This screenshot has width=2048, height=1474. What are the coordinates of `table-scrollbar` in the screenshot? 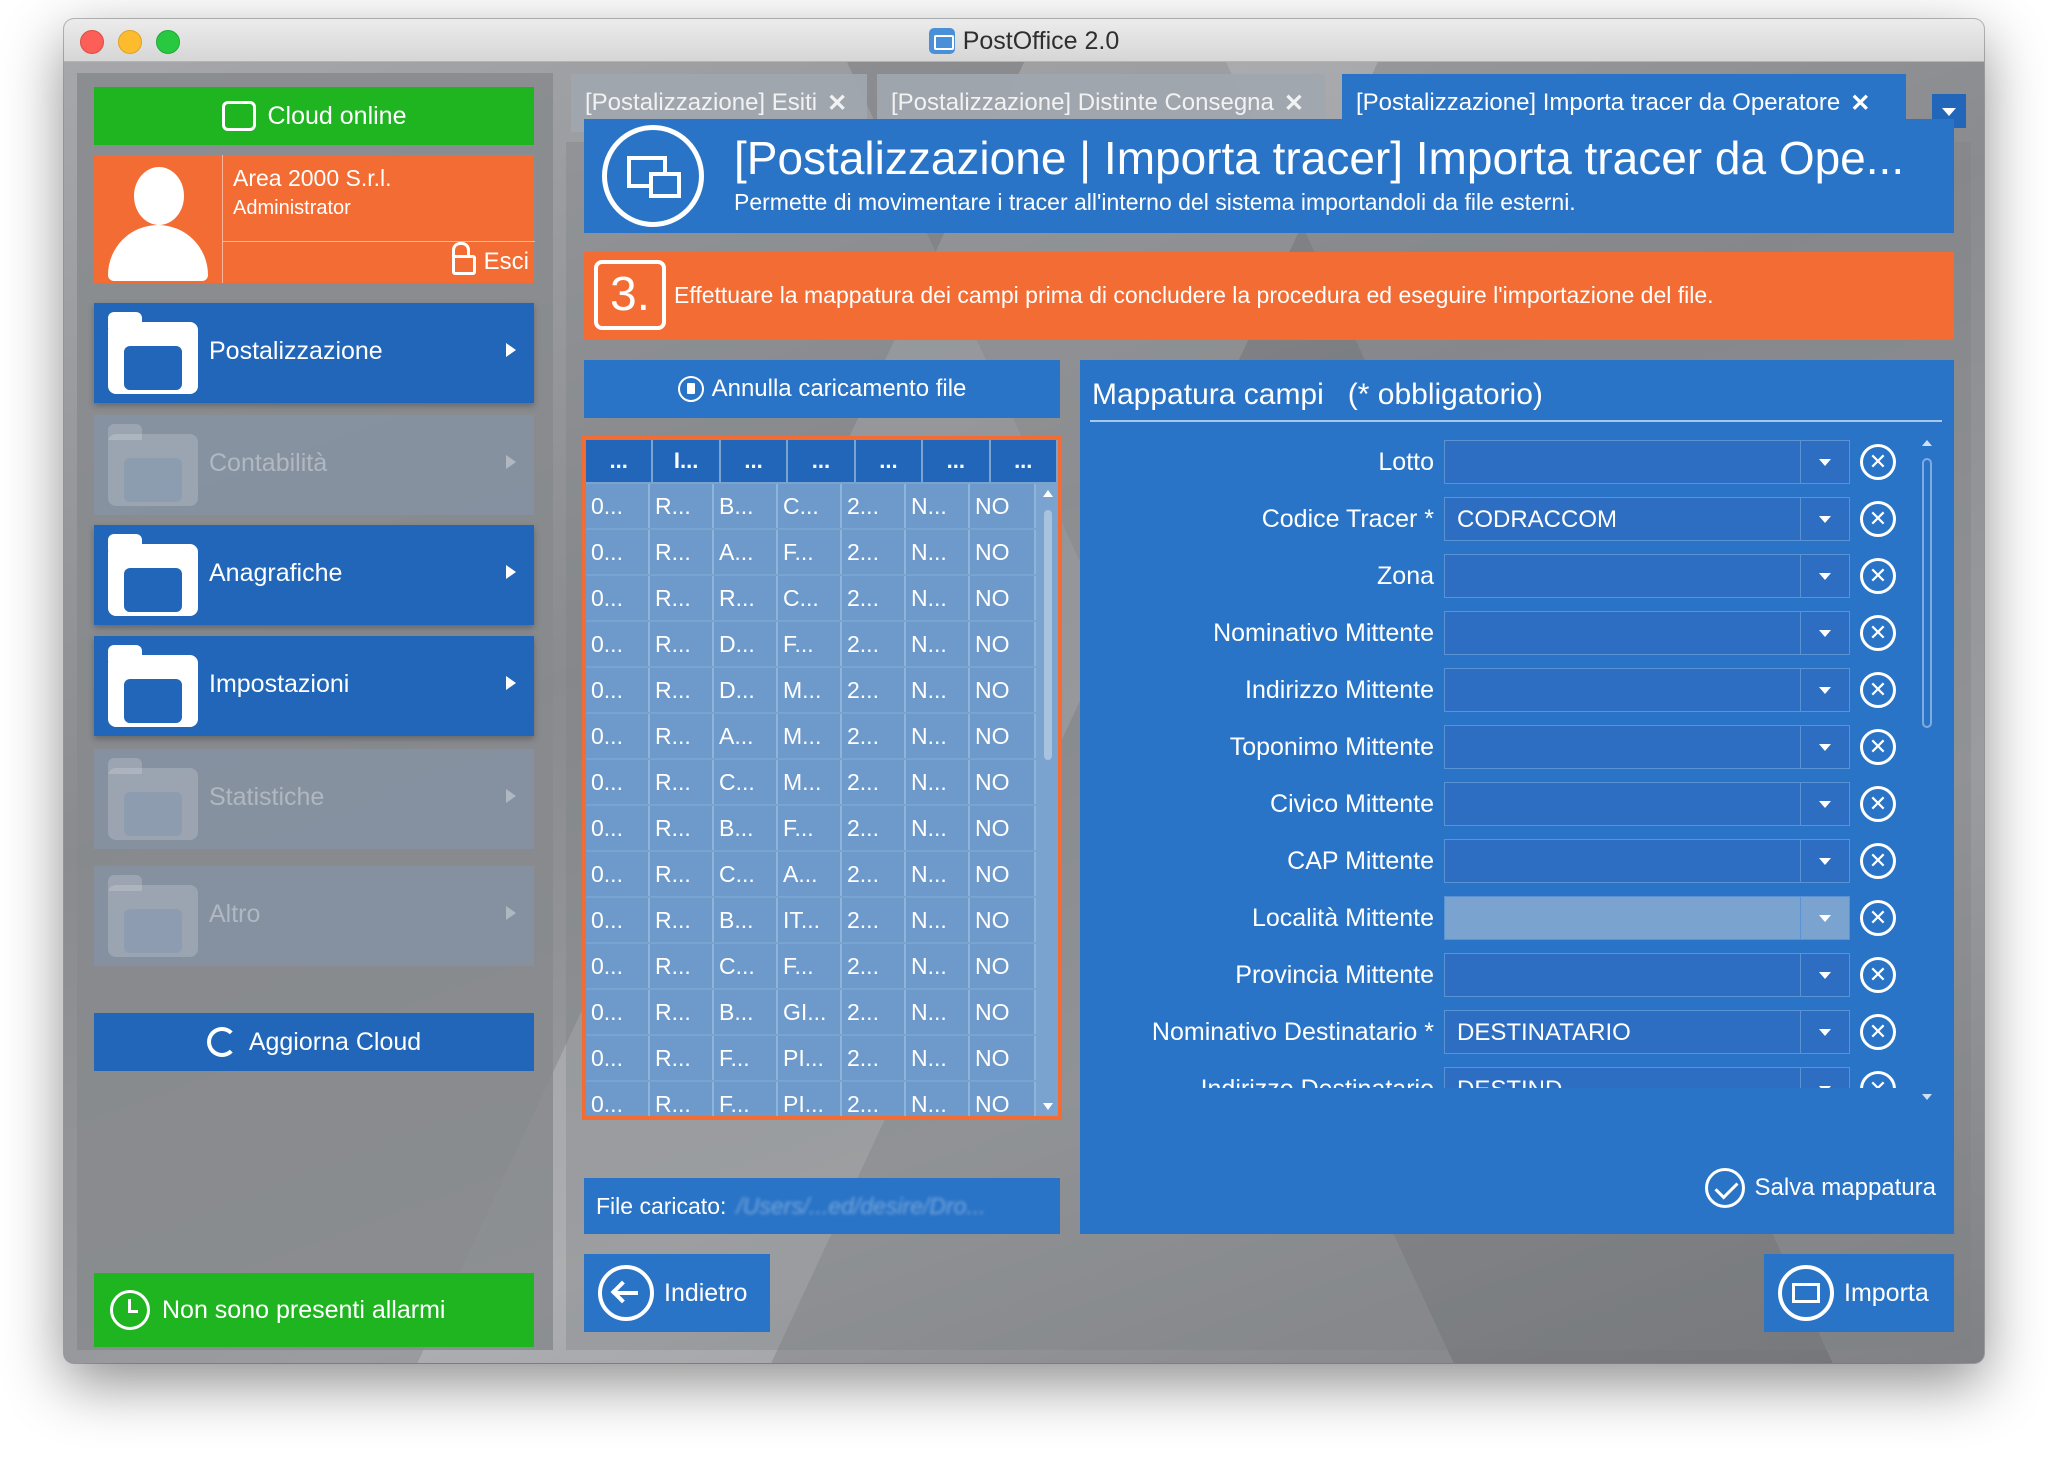 It's located at (1048, 800).